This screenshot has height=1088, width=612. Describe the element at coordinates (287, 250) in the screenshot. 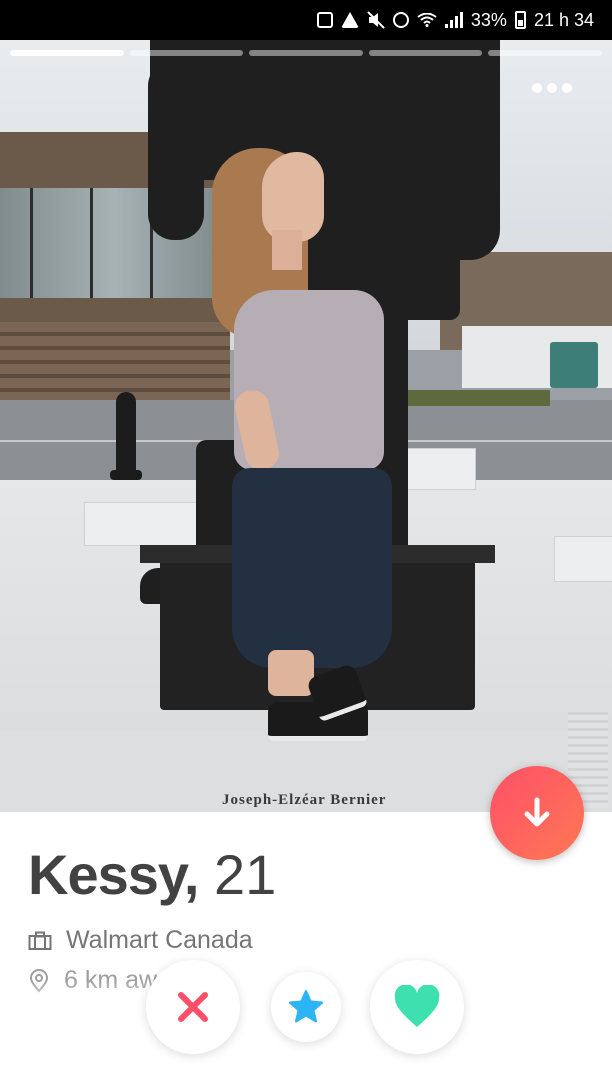

I see `person-neck` at that location.